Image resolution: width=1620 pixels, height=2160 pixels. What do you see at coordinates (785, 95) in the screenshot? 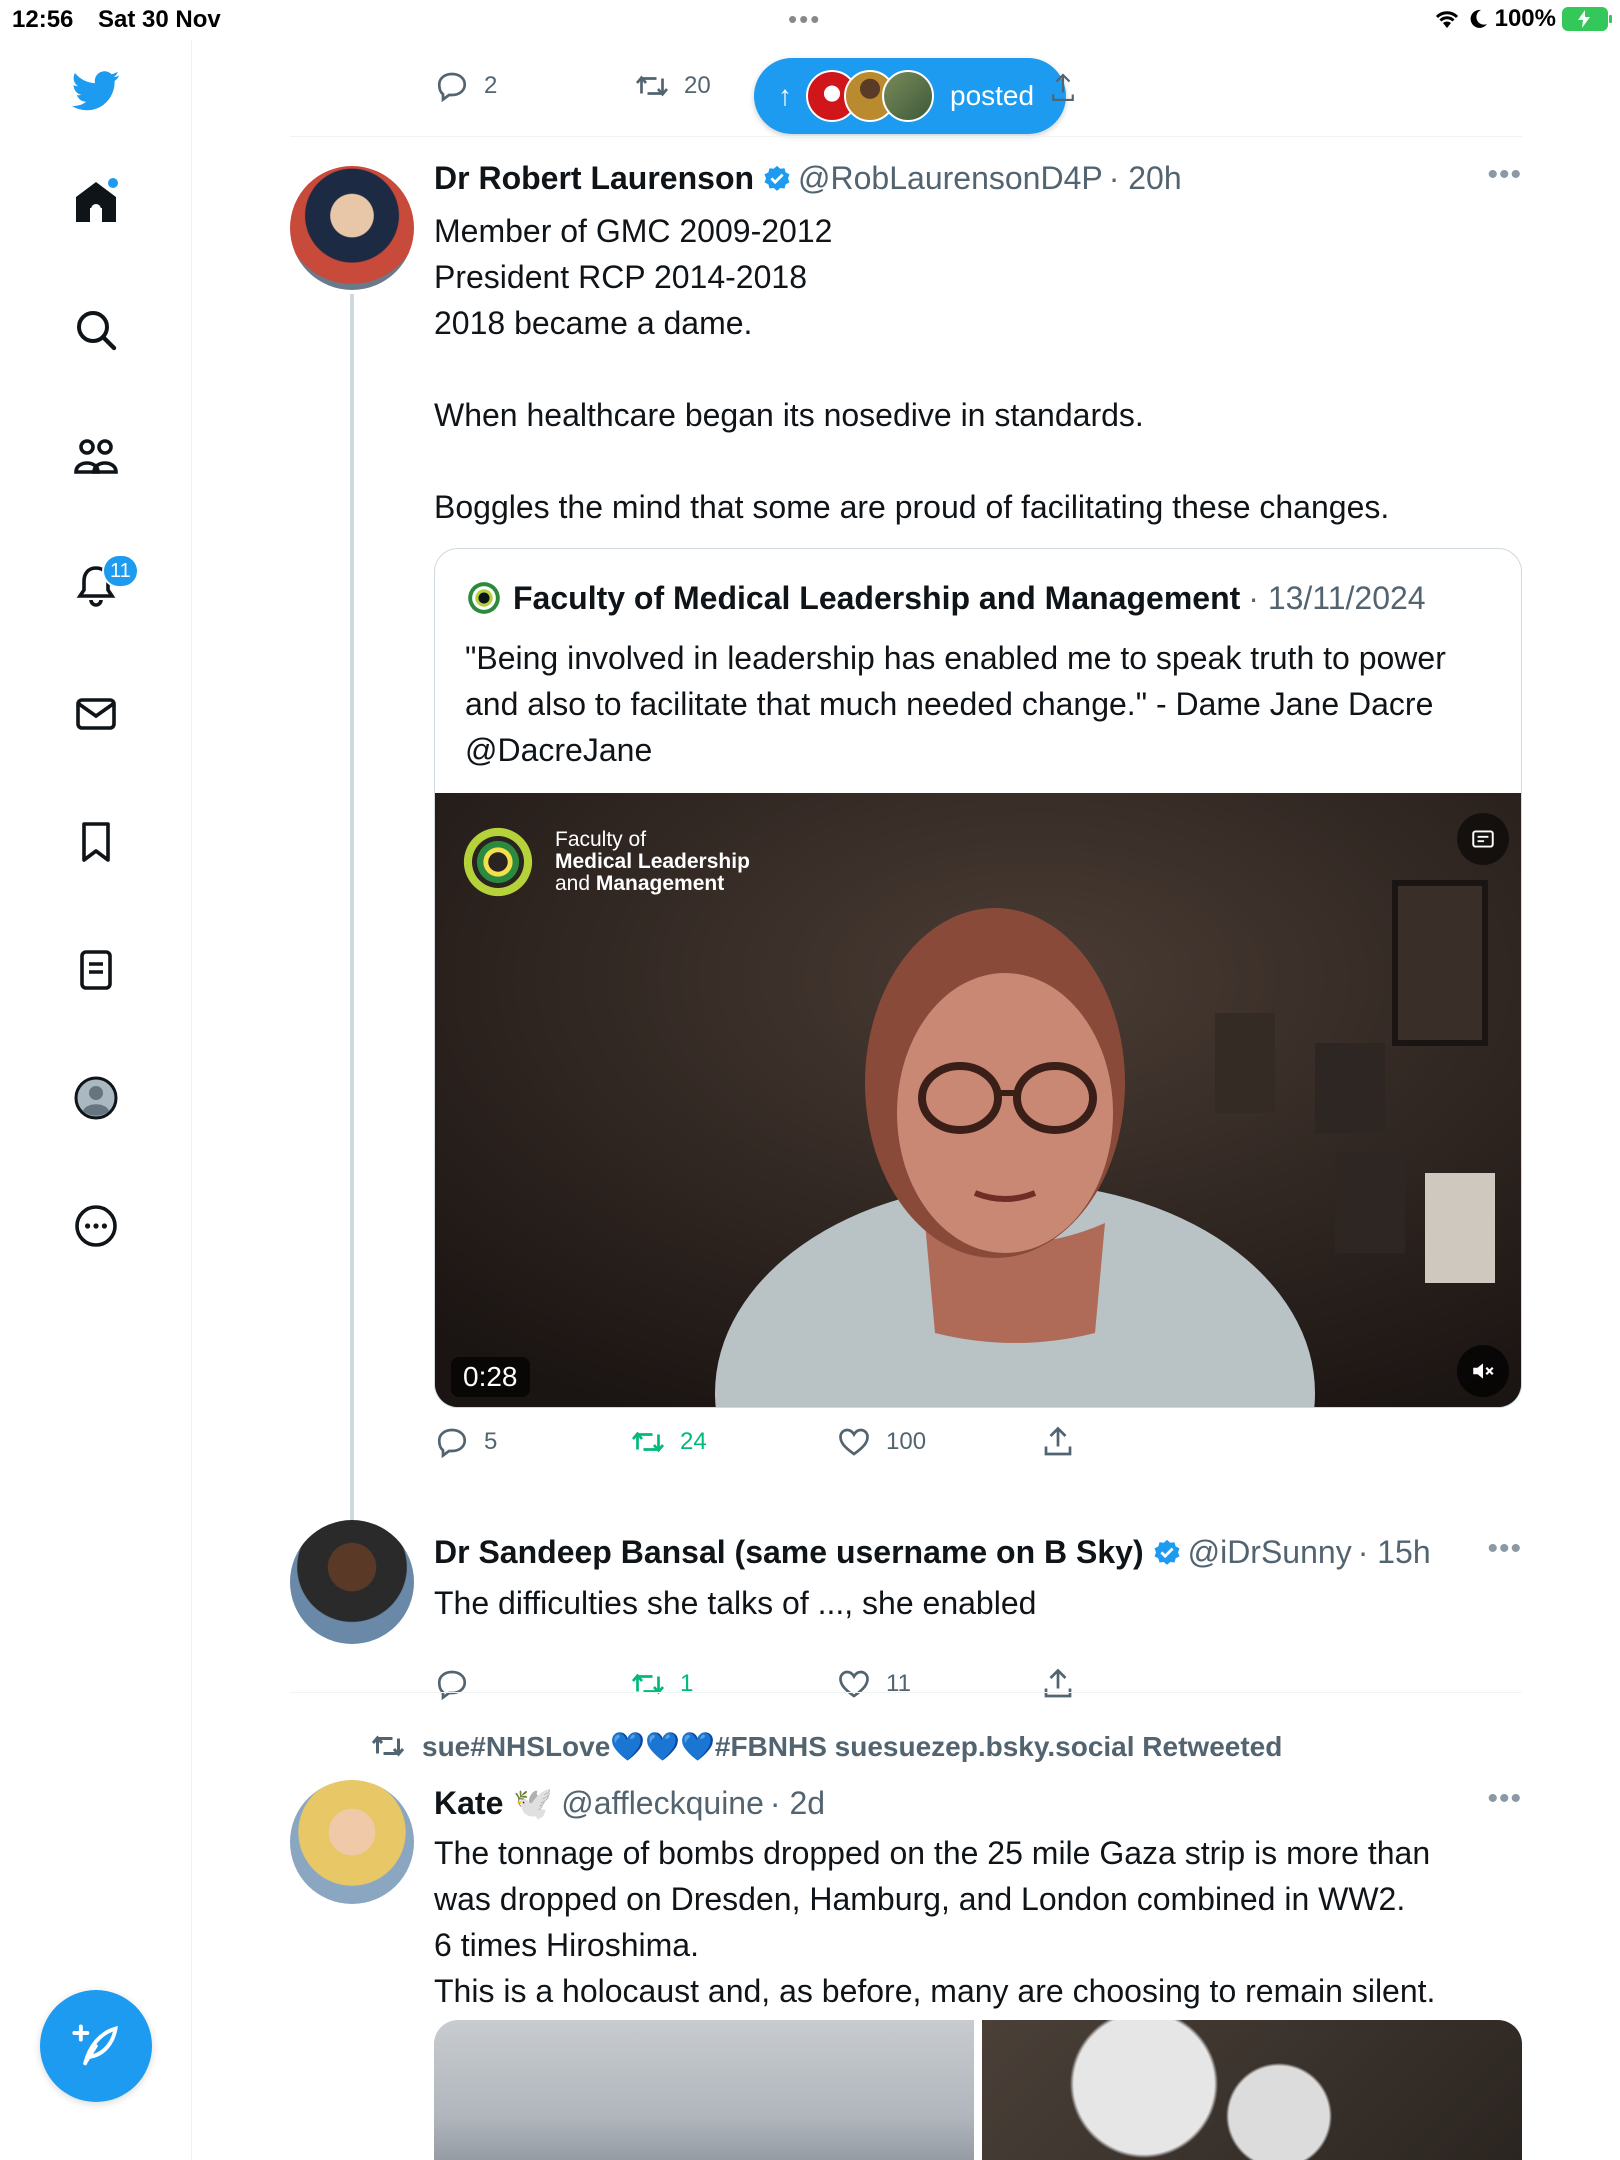
I see `arrow-up-icon: ↑` at bounding box center [785, 95].